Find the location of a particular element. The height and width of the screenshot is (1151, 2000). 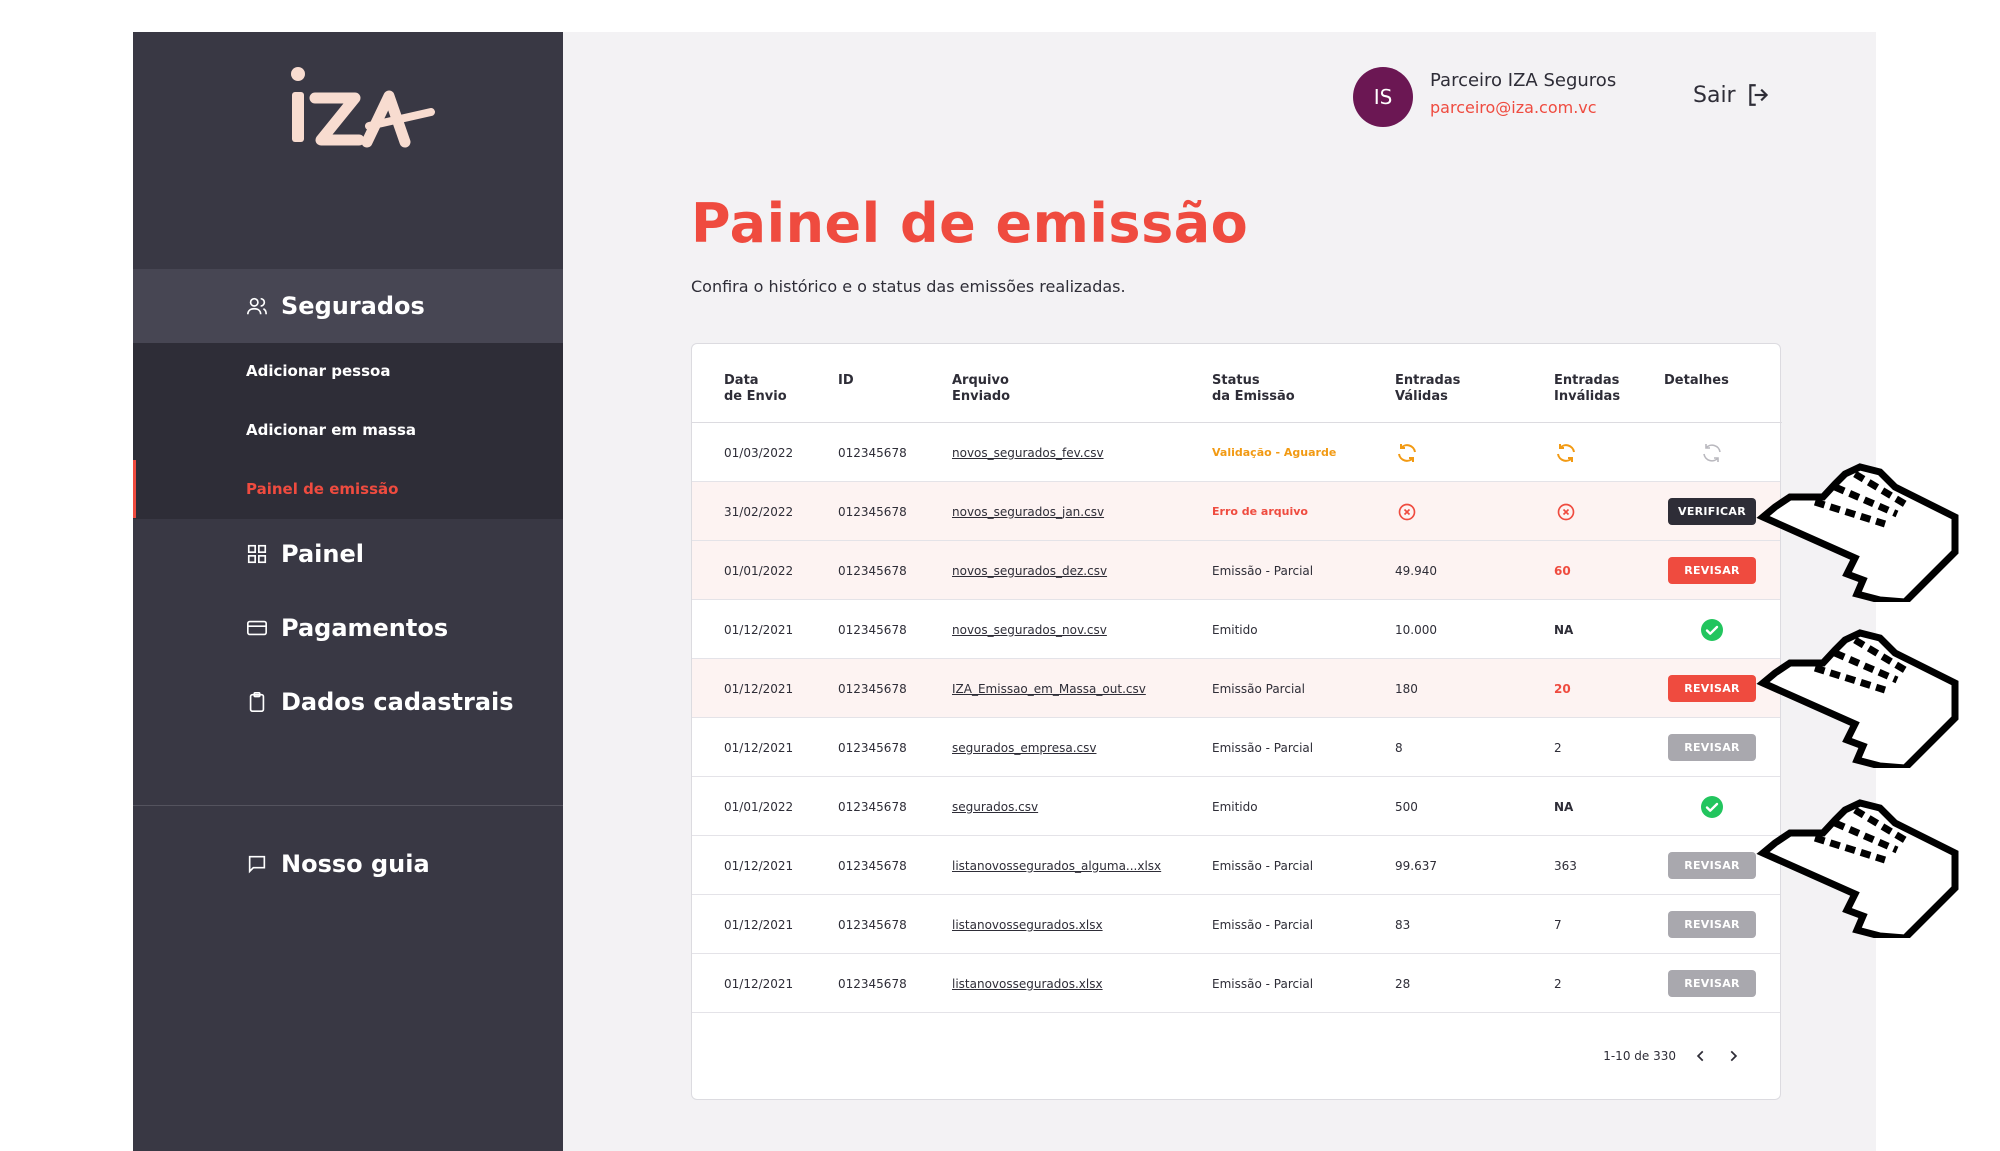

th-data-envio: Data de Envio is located at coordinates (755, 388).